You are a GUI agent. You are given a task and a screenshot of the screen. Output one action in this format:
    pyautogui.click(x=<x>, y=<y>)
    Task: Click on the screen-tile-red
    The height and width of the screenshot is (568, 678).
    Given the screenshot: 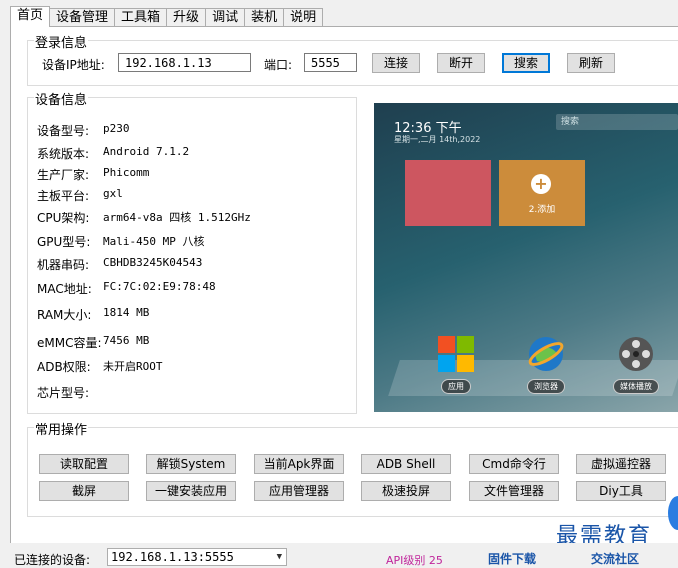 What is the action you would take?
    pyautogui.click(x=448, y=193)
    